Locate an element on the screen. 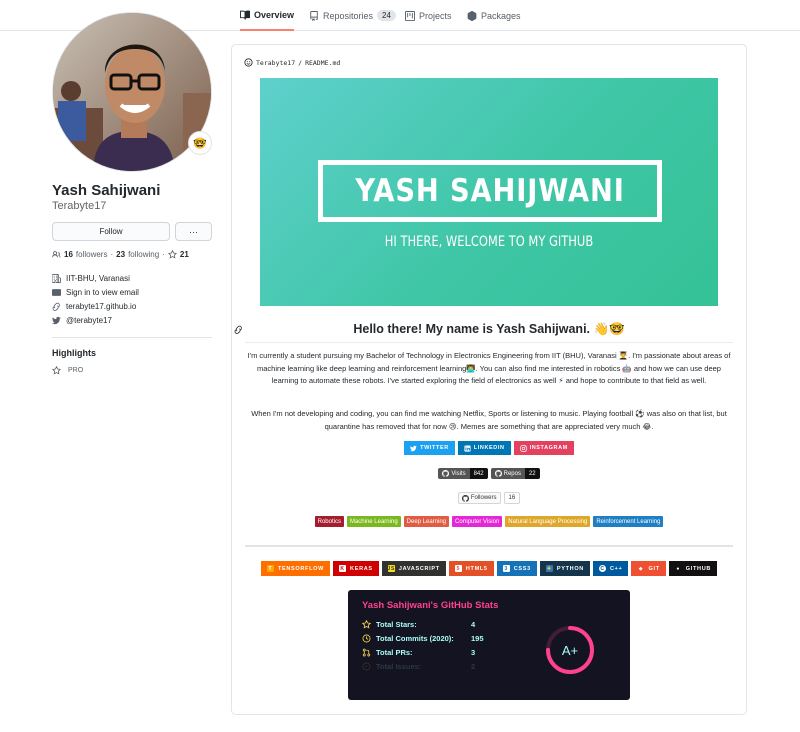 The height and width of the screenshot is (732, 800). tab-label: Packages is located at coordinates (501, 15).